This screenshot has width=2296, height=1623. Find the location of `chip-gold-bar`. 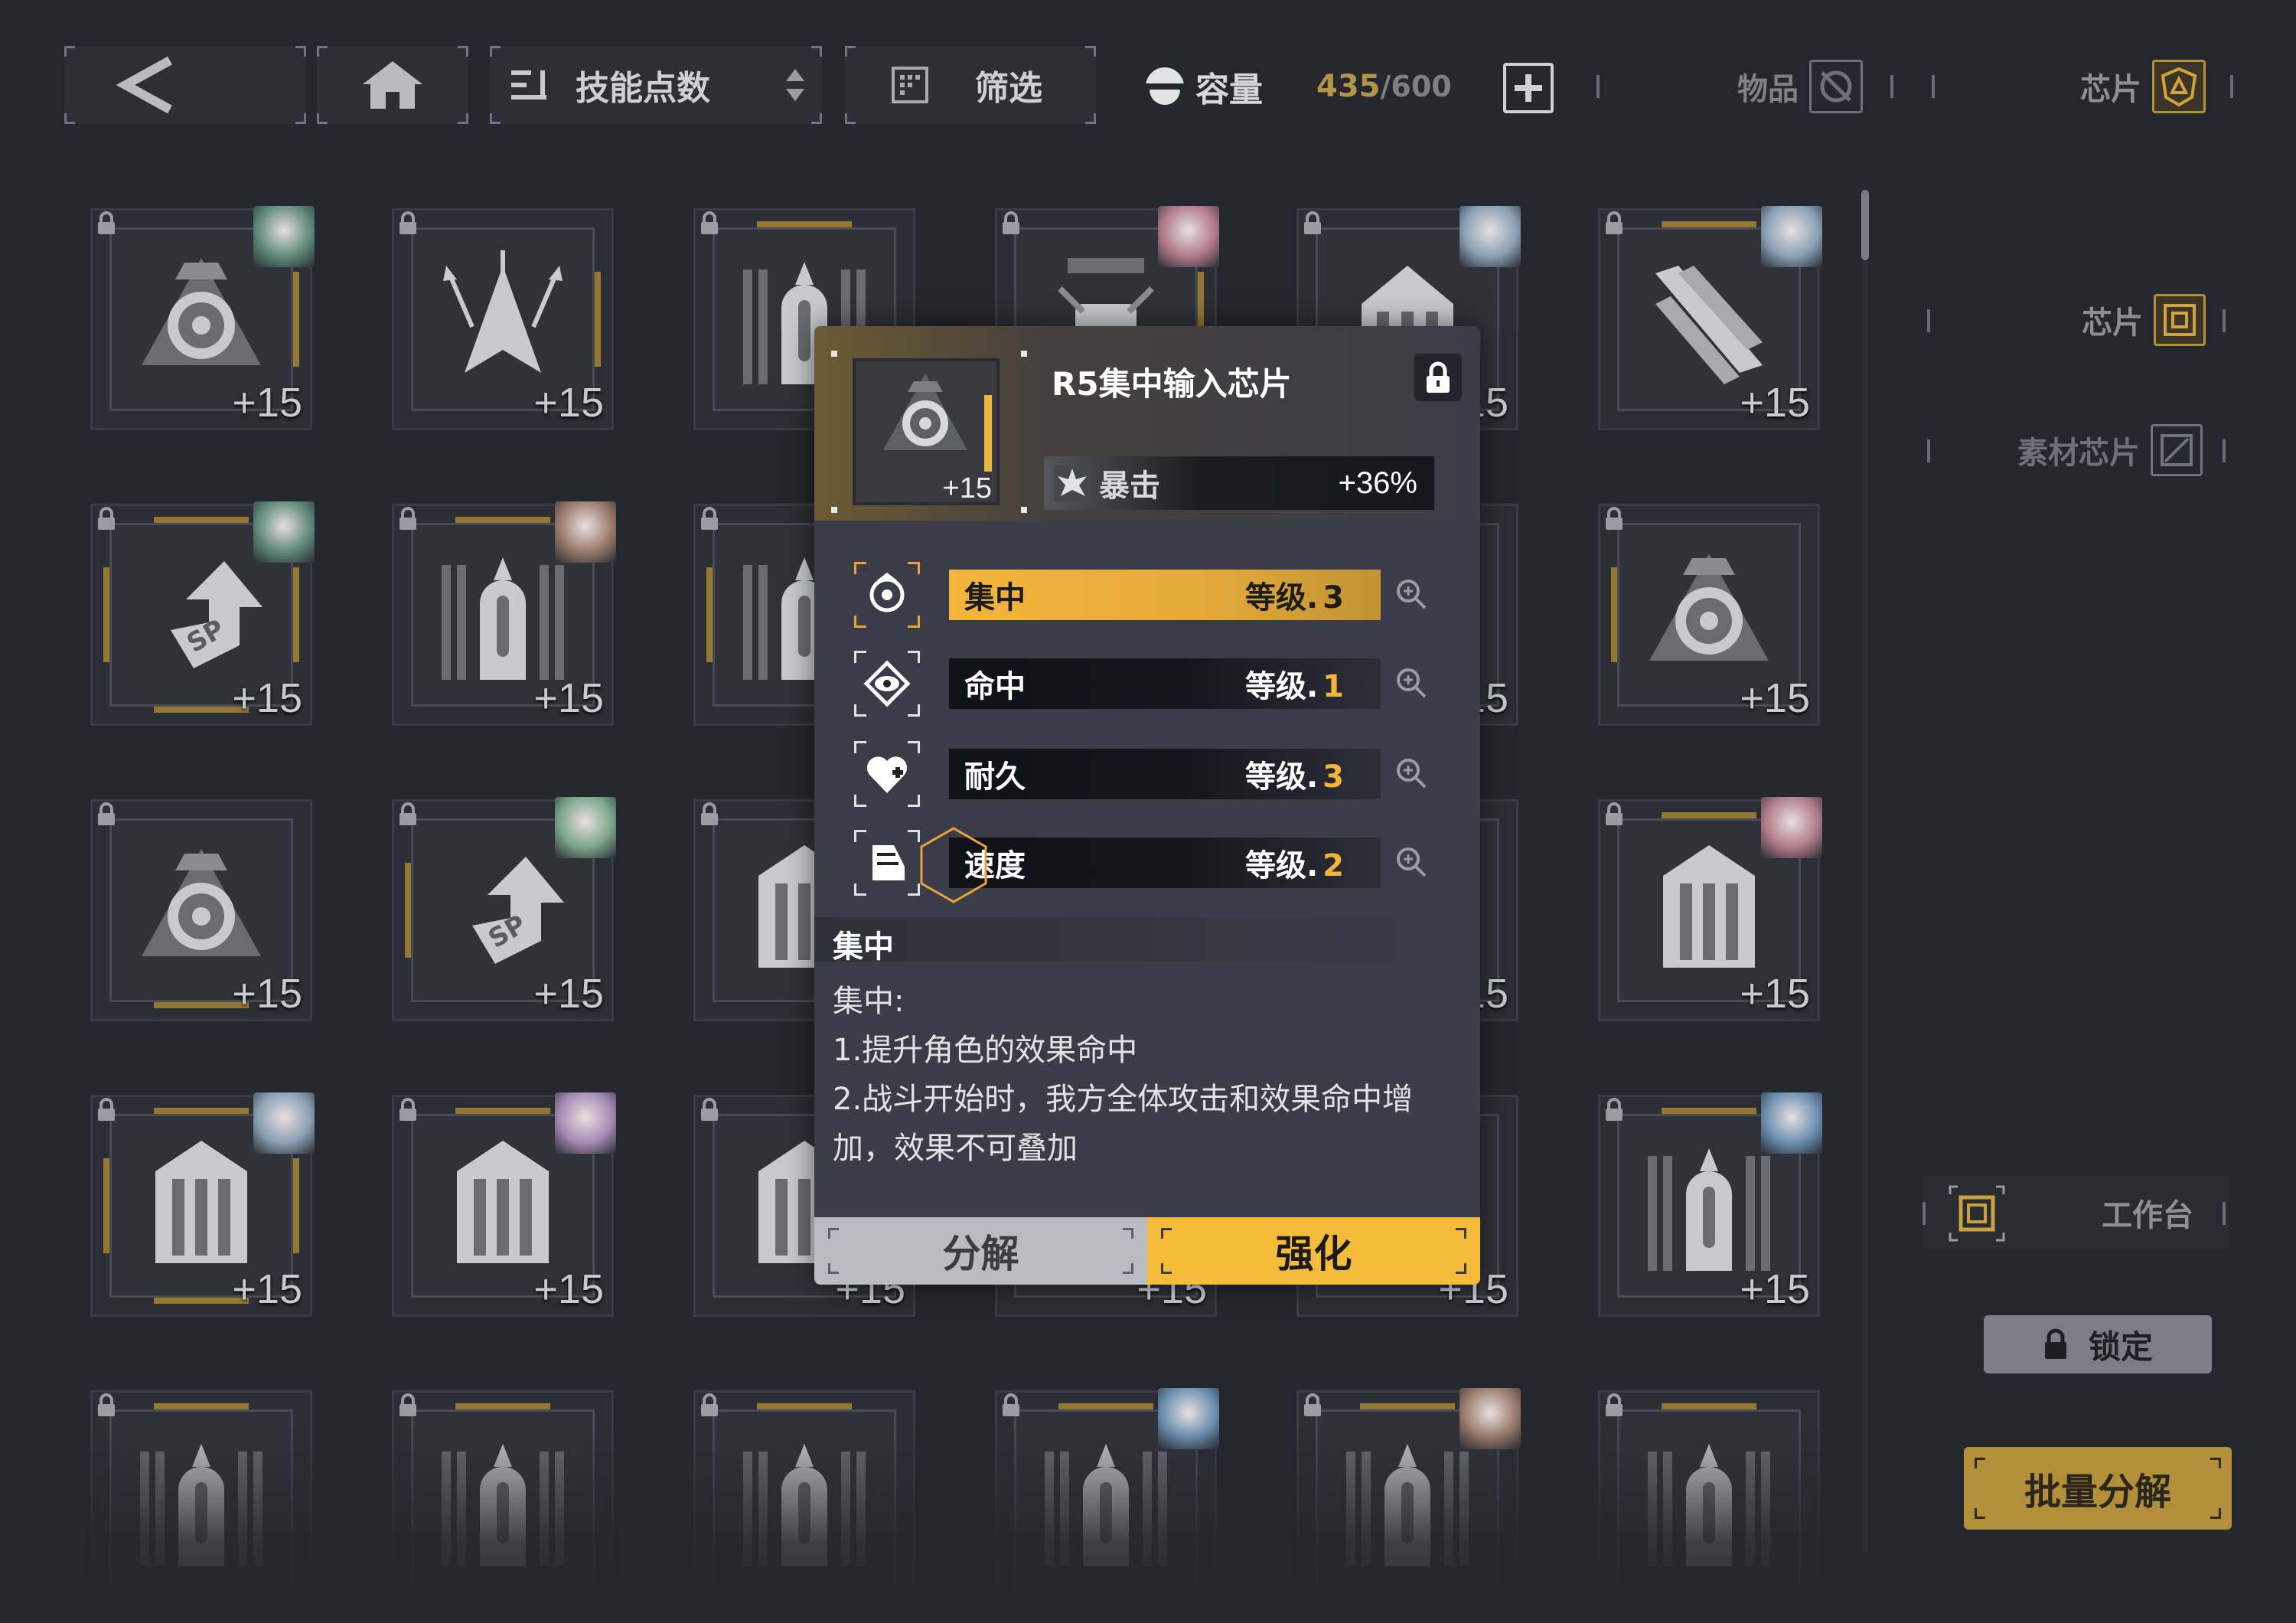

chip-gold-bar is located at coordinates (988, 433).